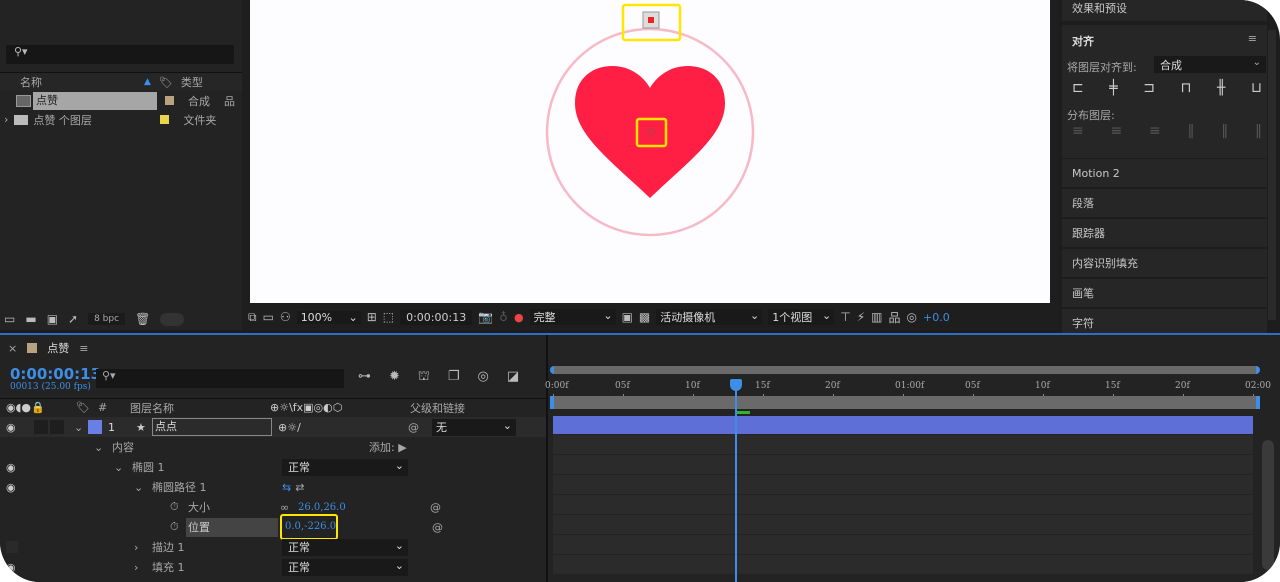  Describe the element at coordinates (55, 374) in the screenshot. I see `current-time: 0:00:00:13` at that location.